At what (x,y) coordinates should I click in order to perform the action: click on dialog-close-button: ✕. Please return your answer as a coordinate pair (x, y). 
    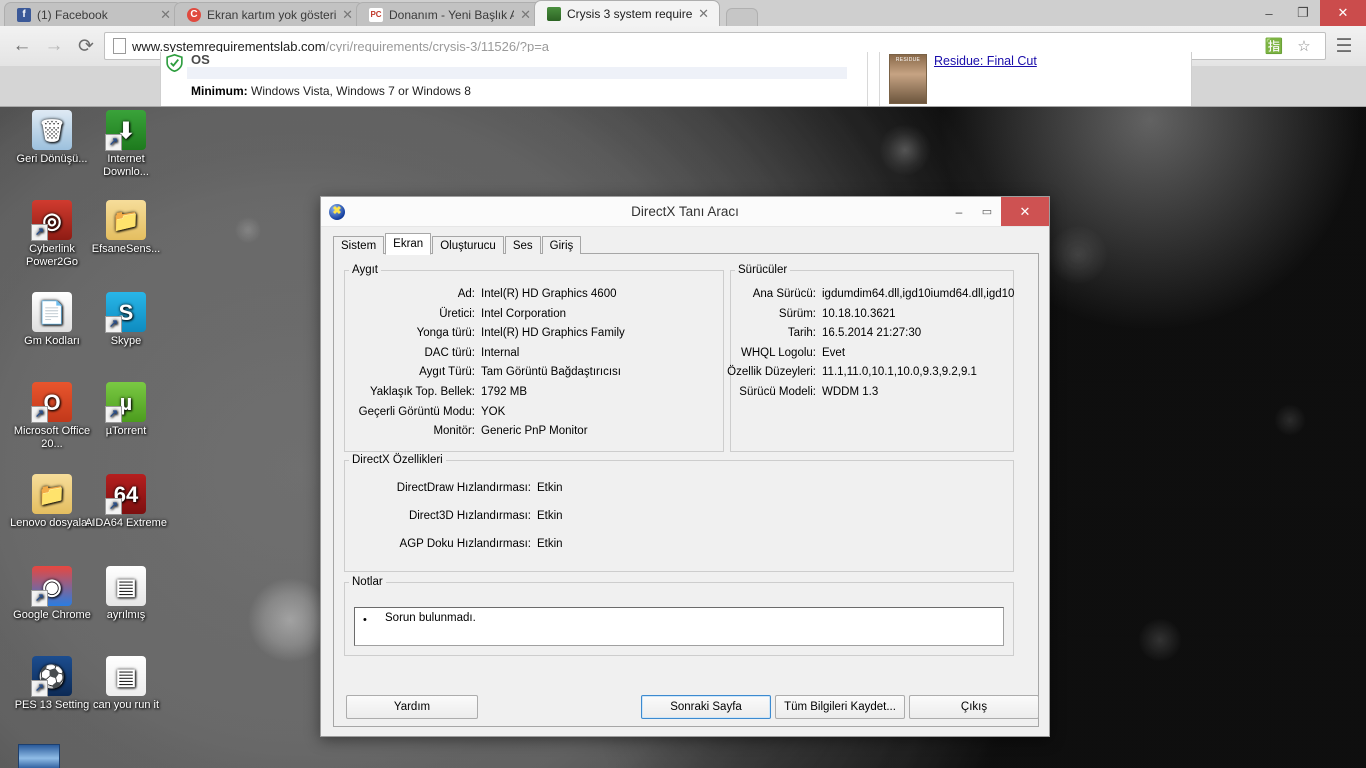
    Looking at the image, I should click on (1025, 211).